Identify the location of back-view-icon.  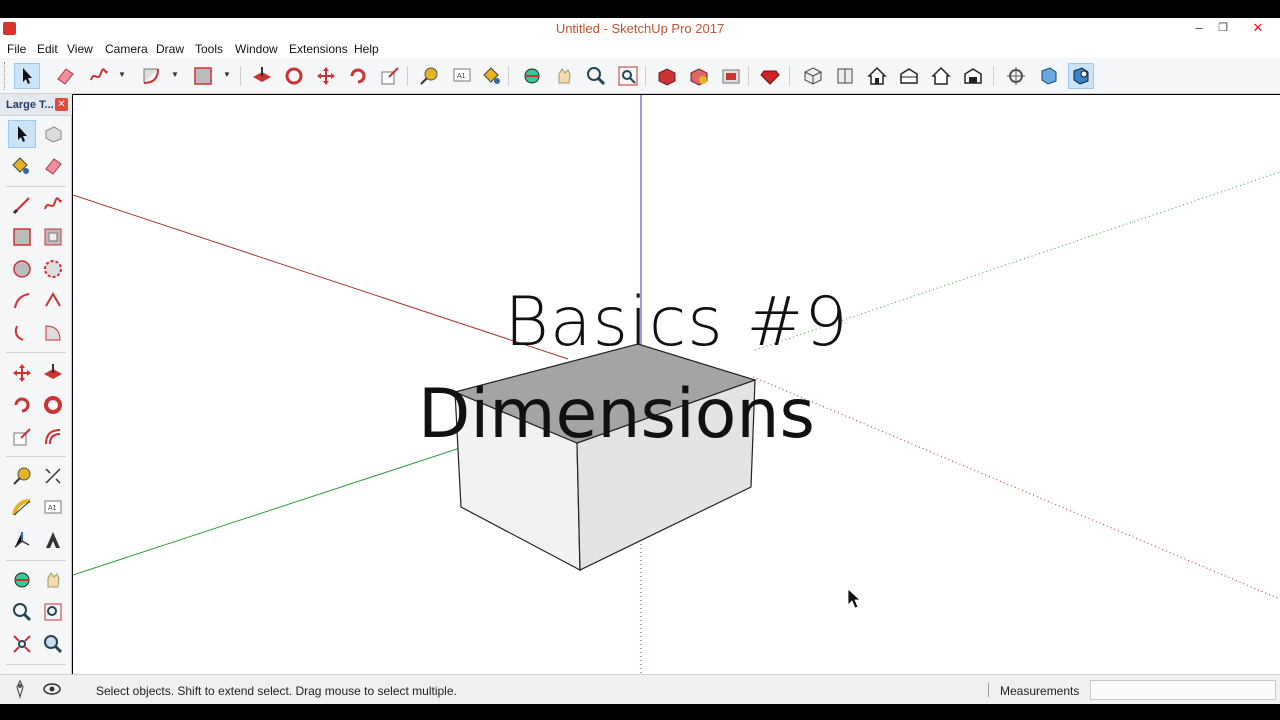
(941, 76).